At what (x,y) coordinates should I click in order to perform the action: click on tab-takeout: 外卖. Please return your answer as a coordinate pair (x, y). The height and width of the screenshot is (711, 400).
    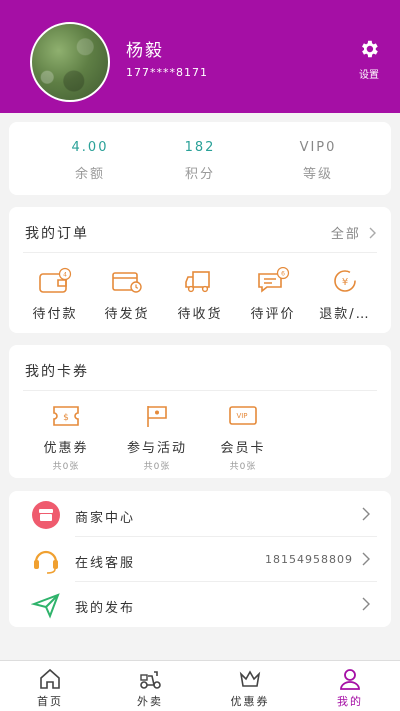
    Looking at the image, I should click on (150, 688).